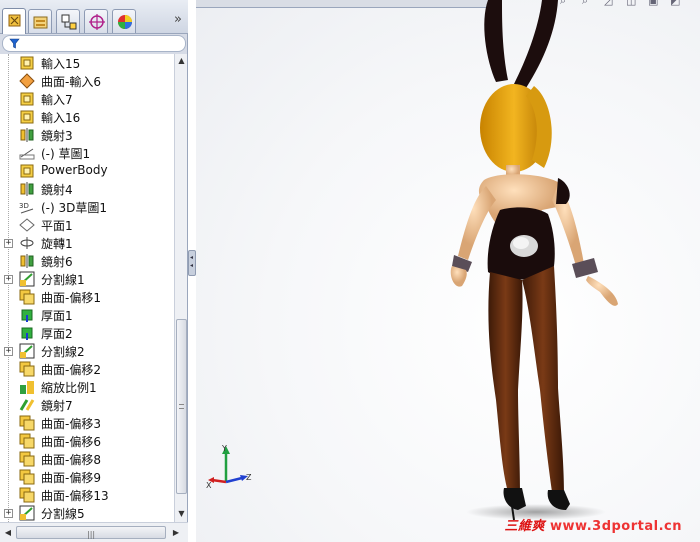  I want to click on sketch-icon, so click(27, 154).